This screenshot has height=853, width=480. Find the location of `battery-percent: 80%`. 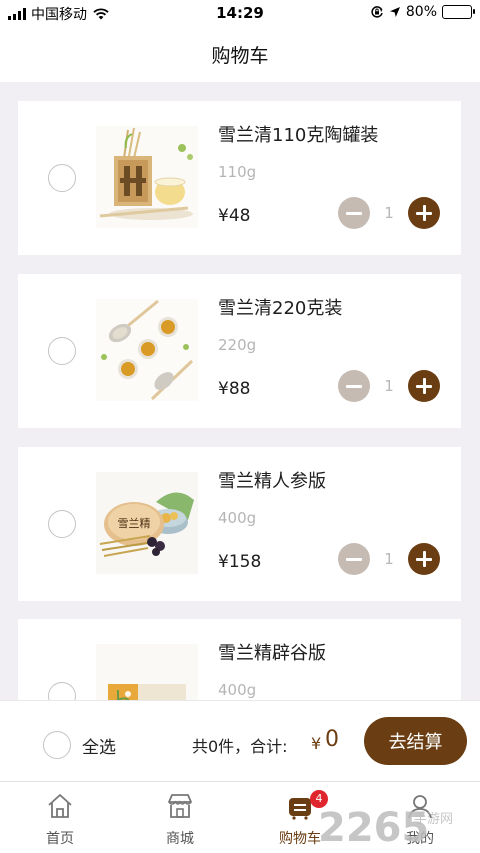

battery-percent: 80% is located at coordinates (421, 12).